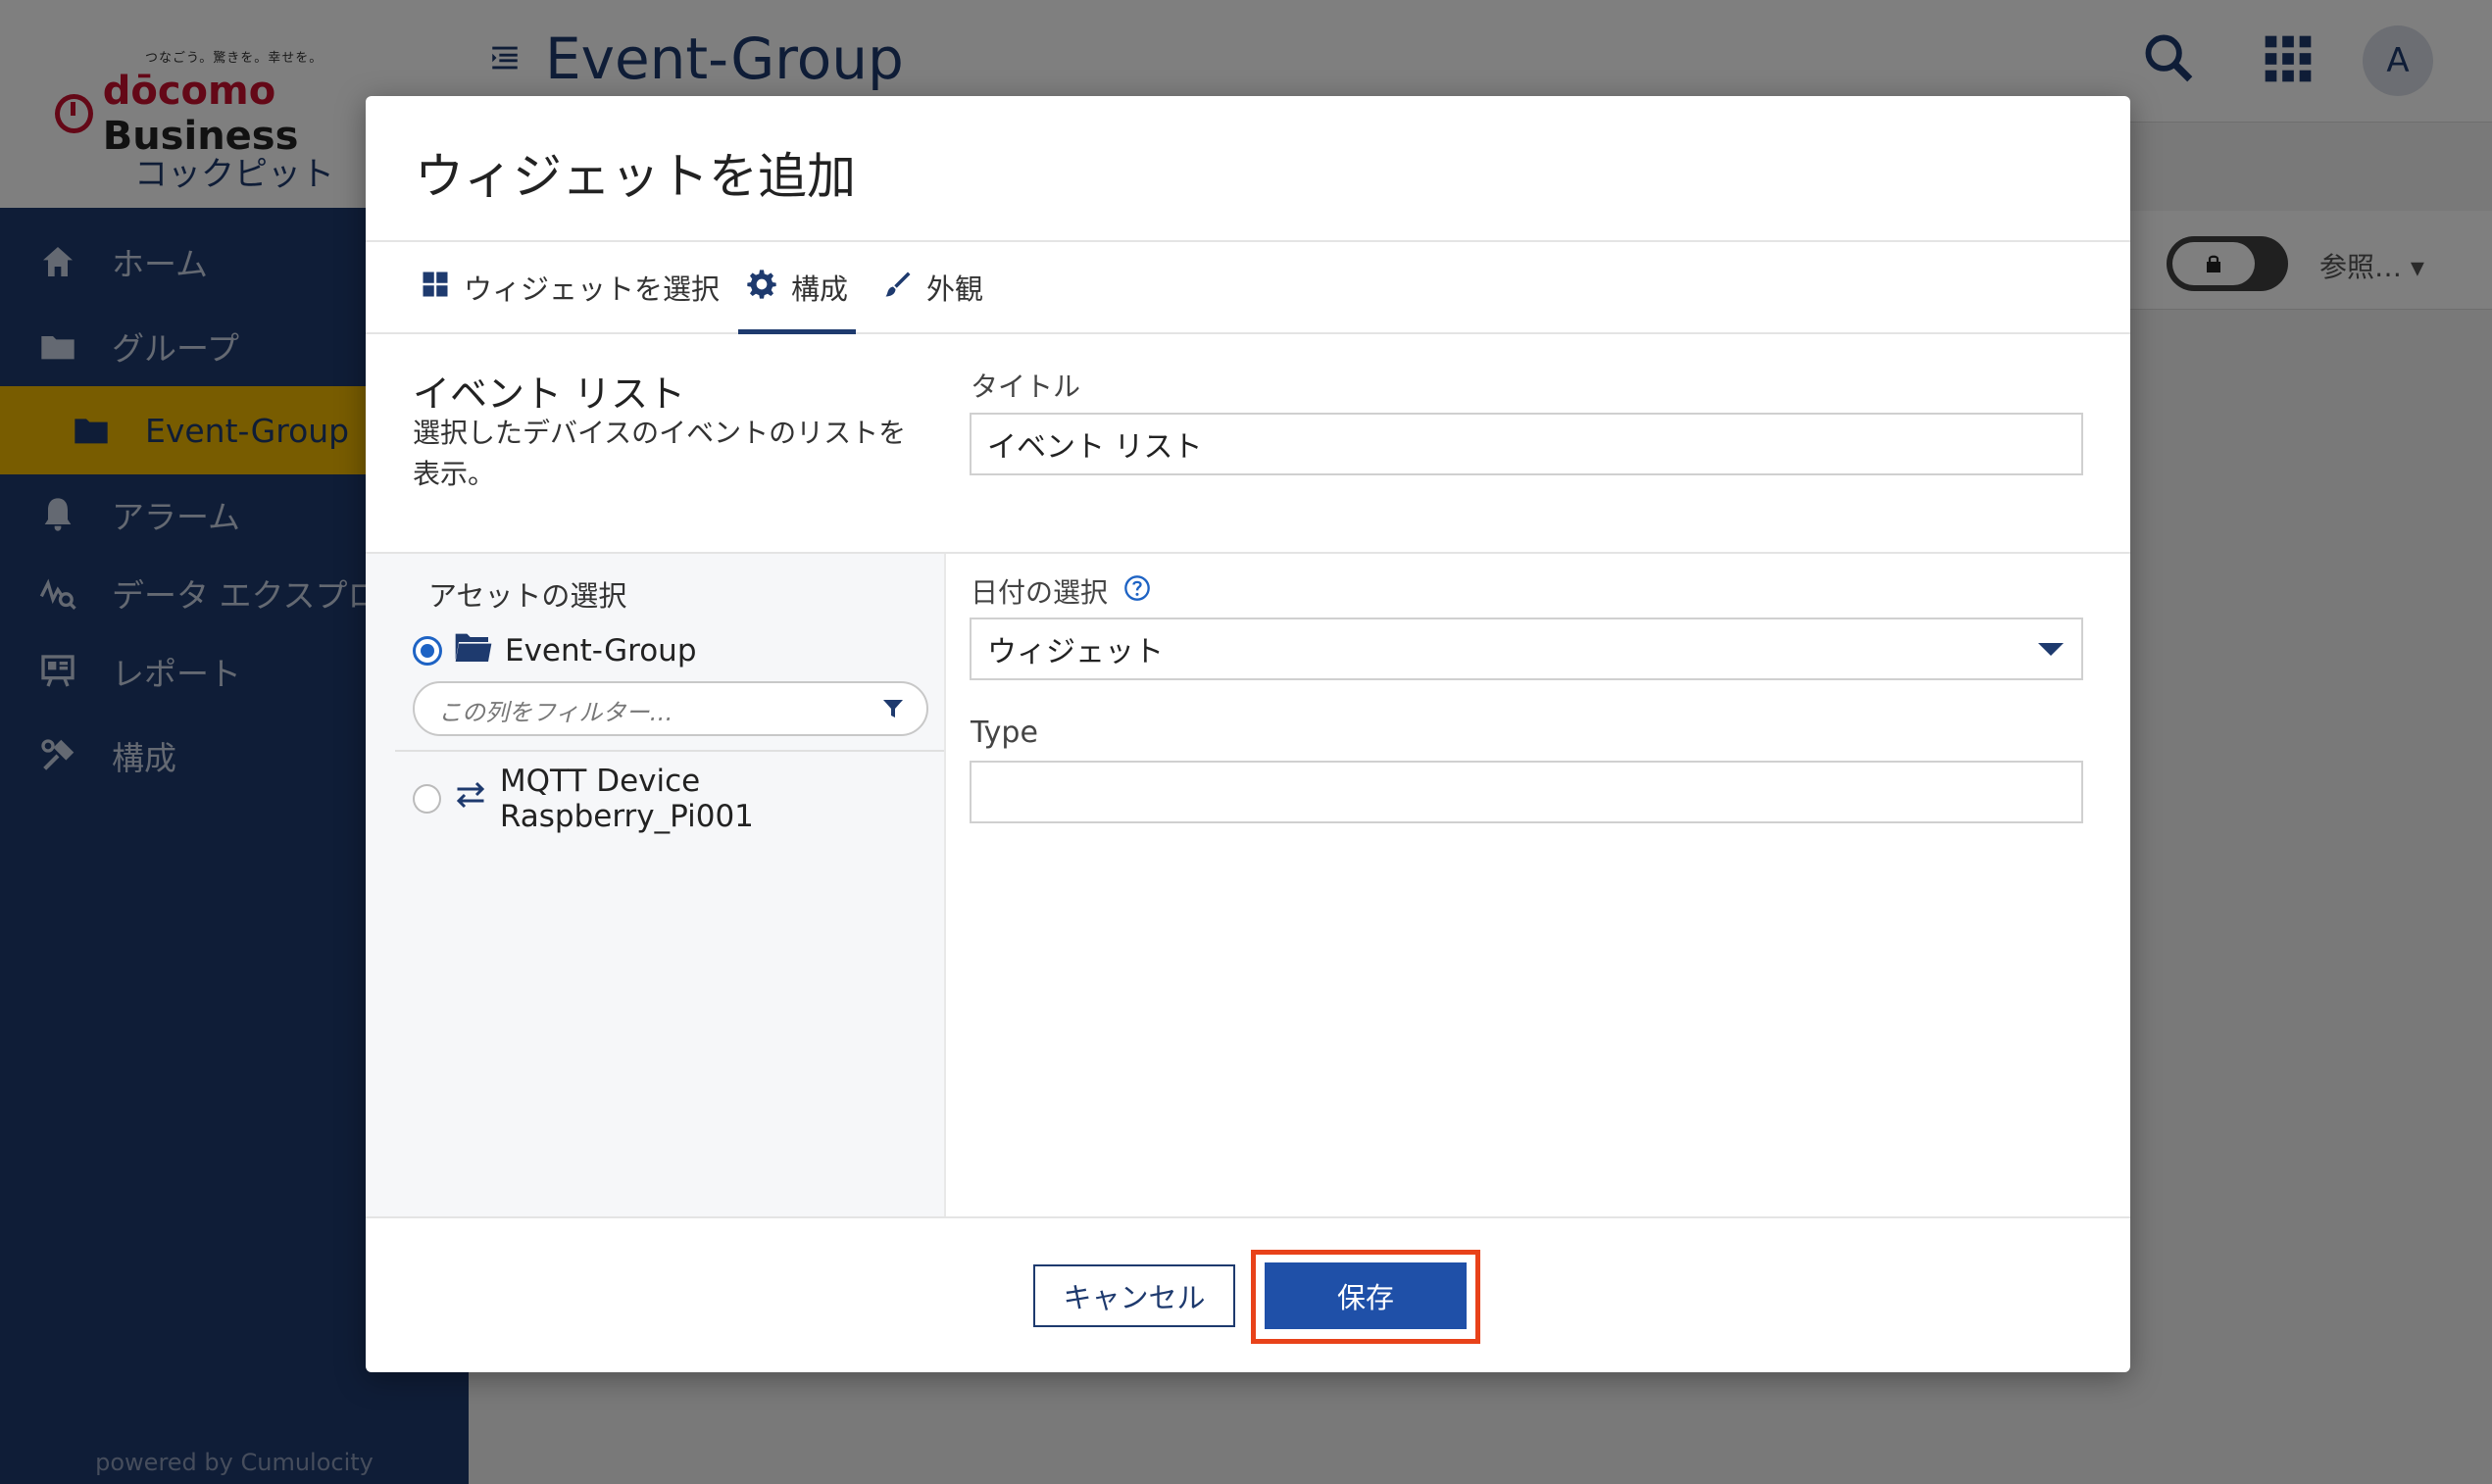  I want to click on save-button: 保存, so click(1366, 1296).